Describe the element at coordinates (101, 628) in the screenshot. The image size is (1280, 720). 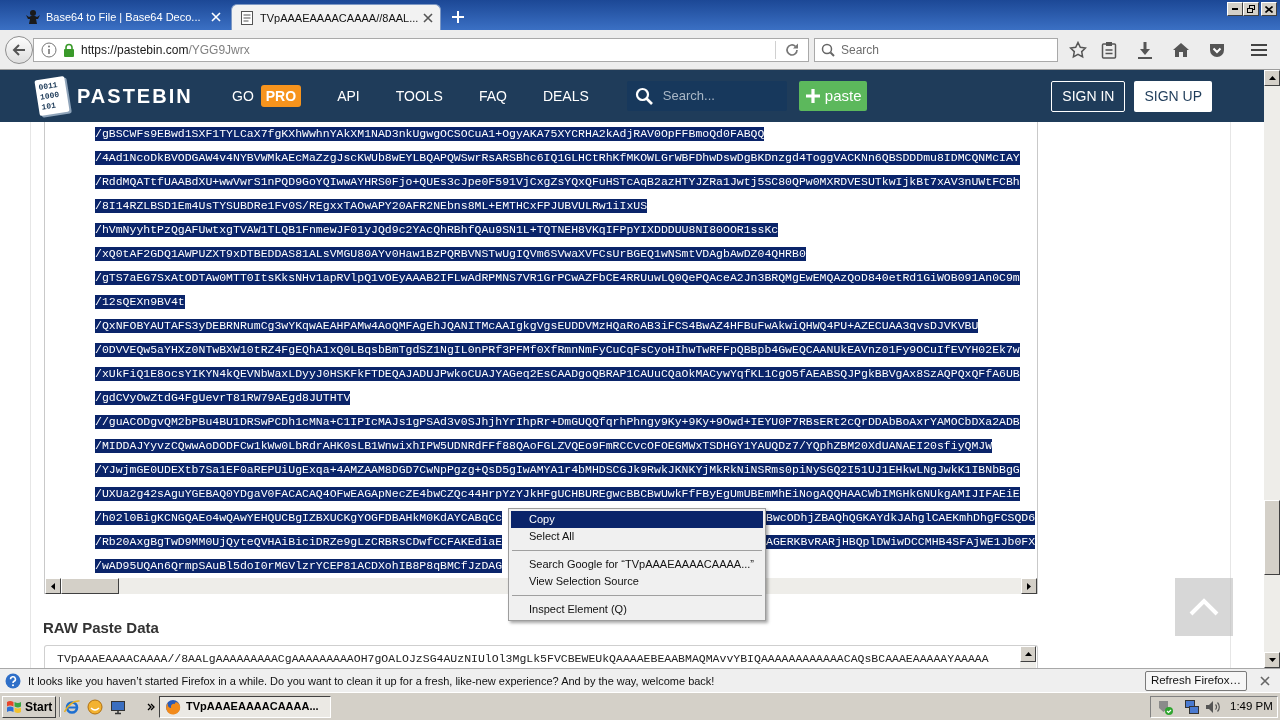
I see `section-heading: RAW Paste Data` at that location.